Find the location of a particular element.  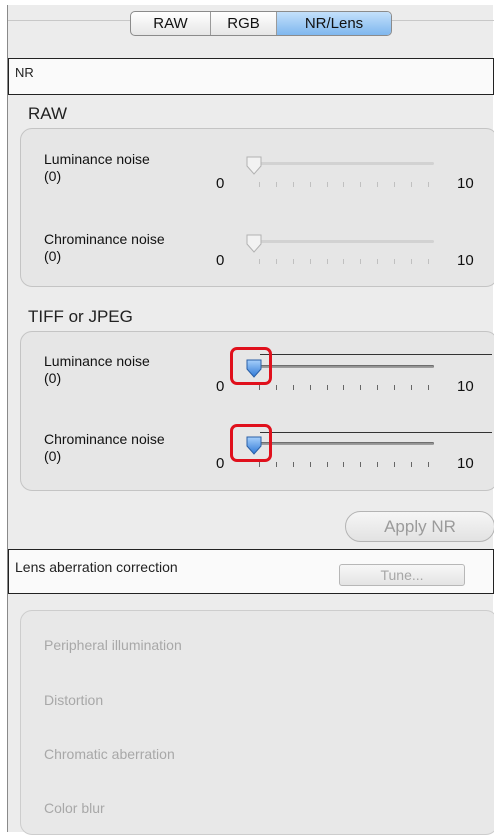

tiff-chrominance-max: 10 is located at coordinates (465, 463).